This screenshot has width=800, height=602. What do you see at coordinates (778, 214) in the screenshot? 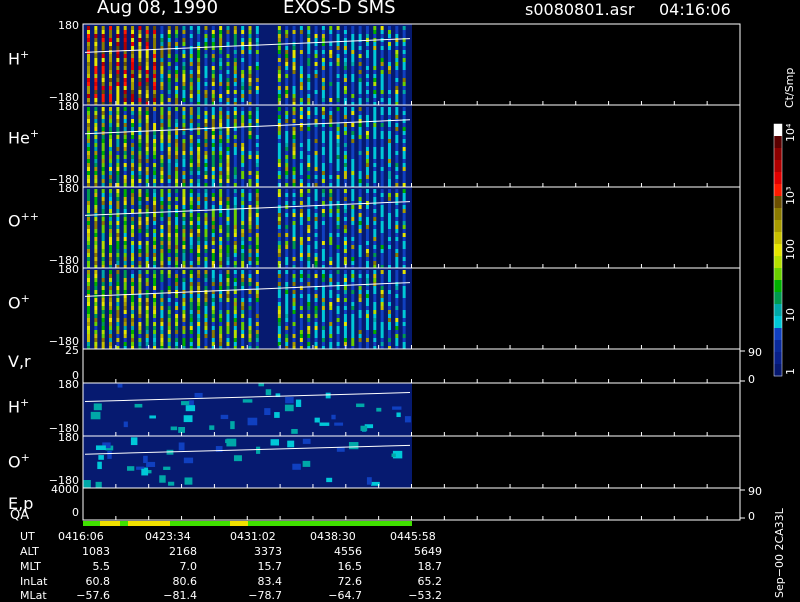
I see `colorbar-cell` at bounding box center [778, 214].